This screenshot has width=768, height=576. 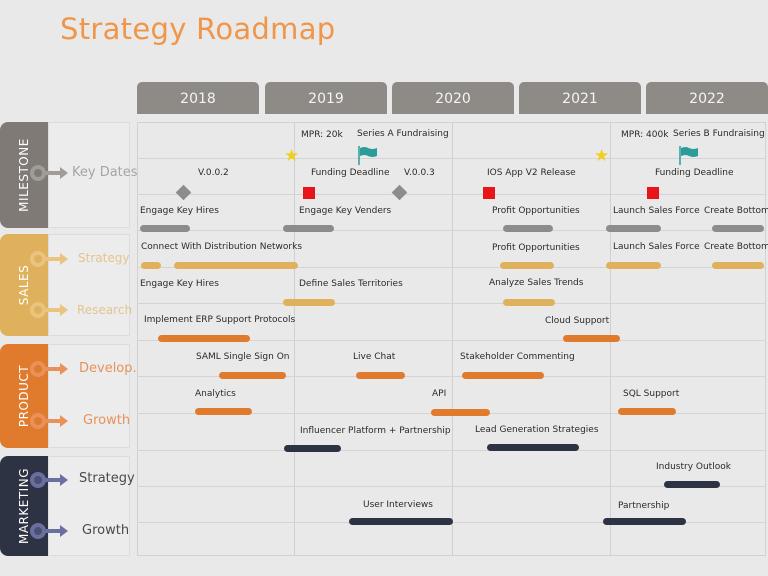 I want to click on sales-connect-networks: Connect With Distribution Networks, so click(x=222, y=247).